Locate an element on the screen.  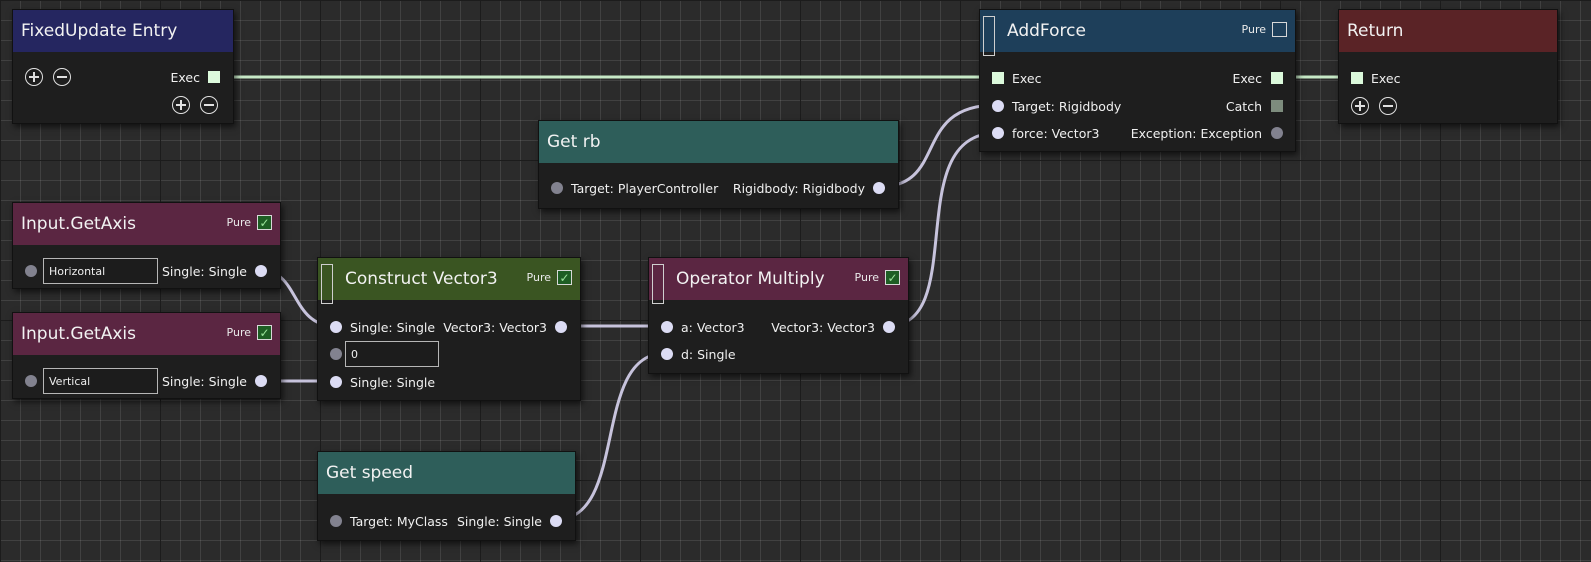
y-in-pin is located at coordinates (336, 354).